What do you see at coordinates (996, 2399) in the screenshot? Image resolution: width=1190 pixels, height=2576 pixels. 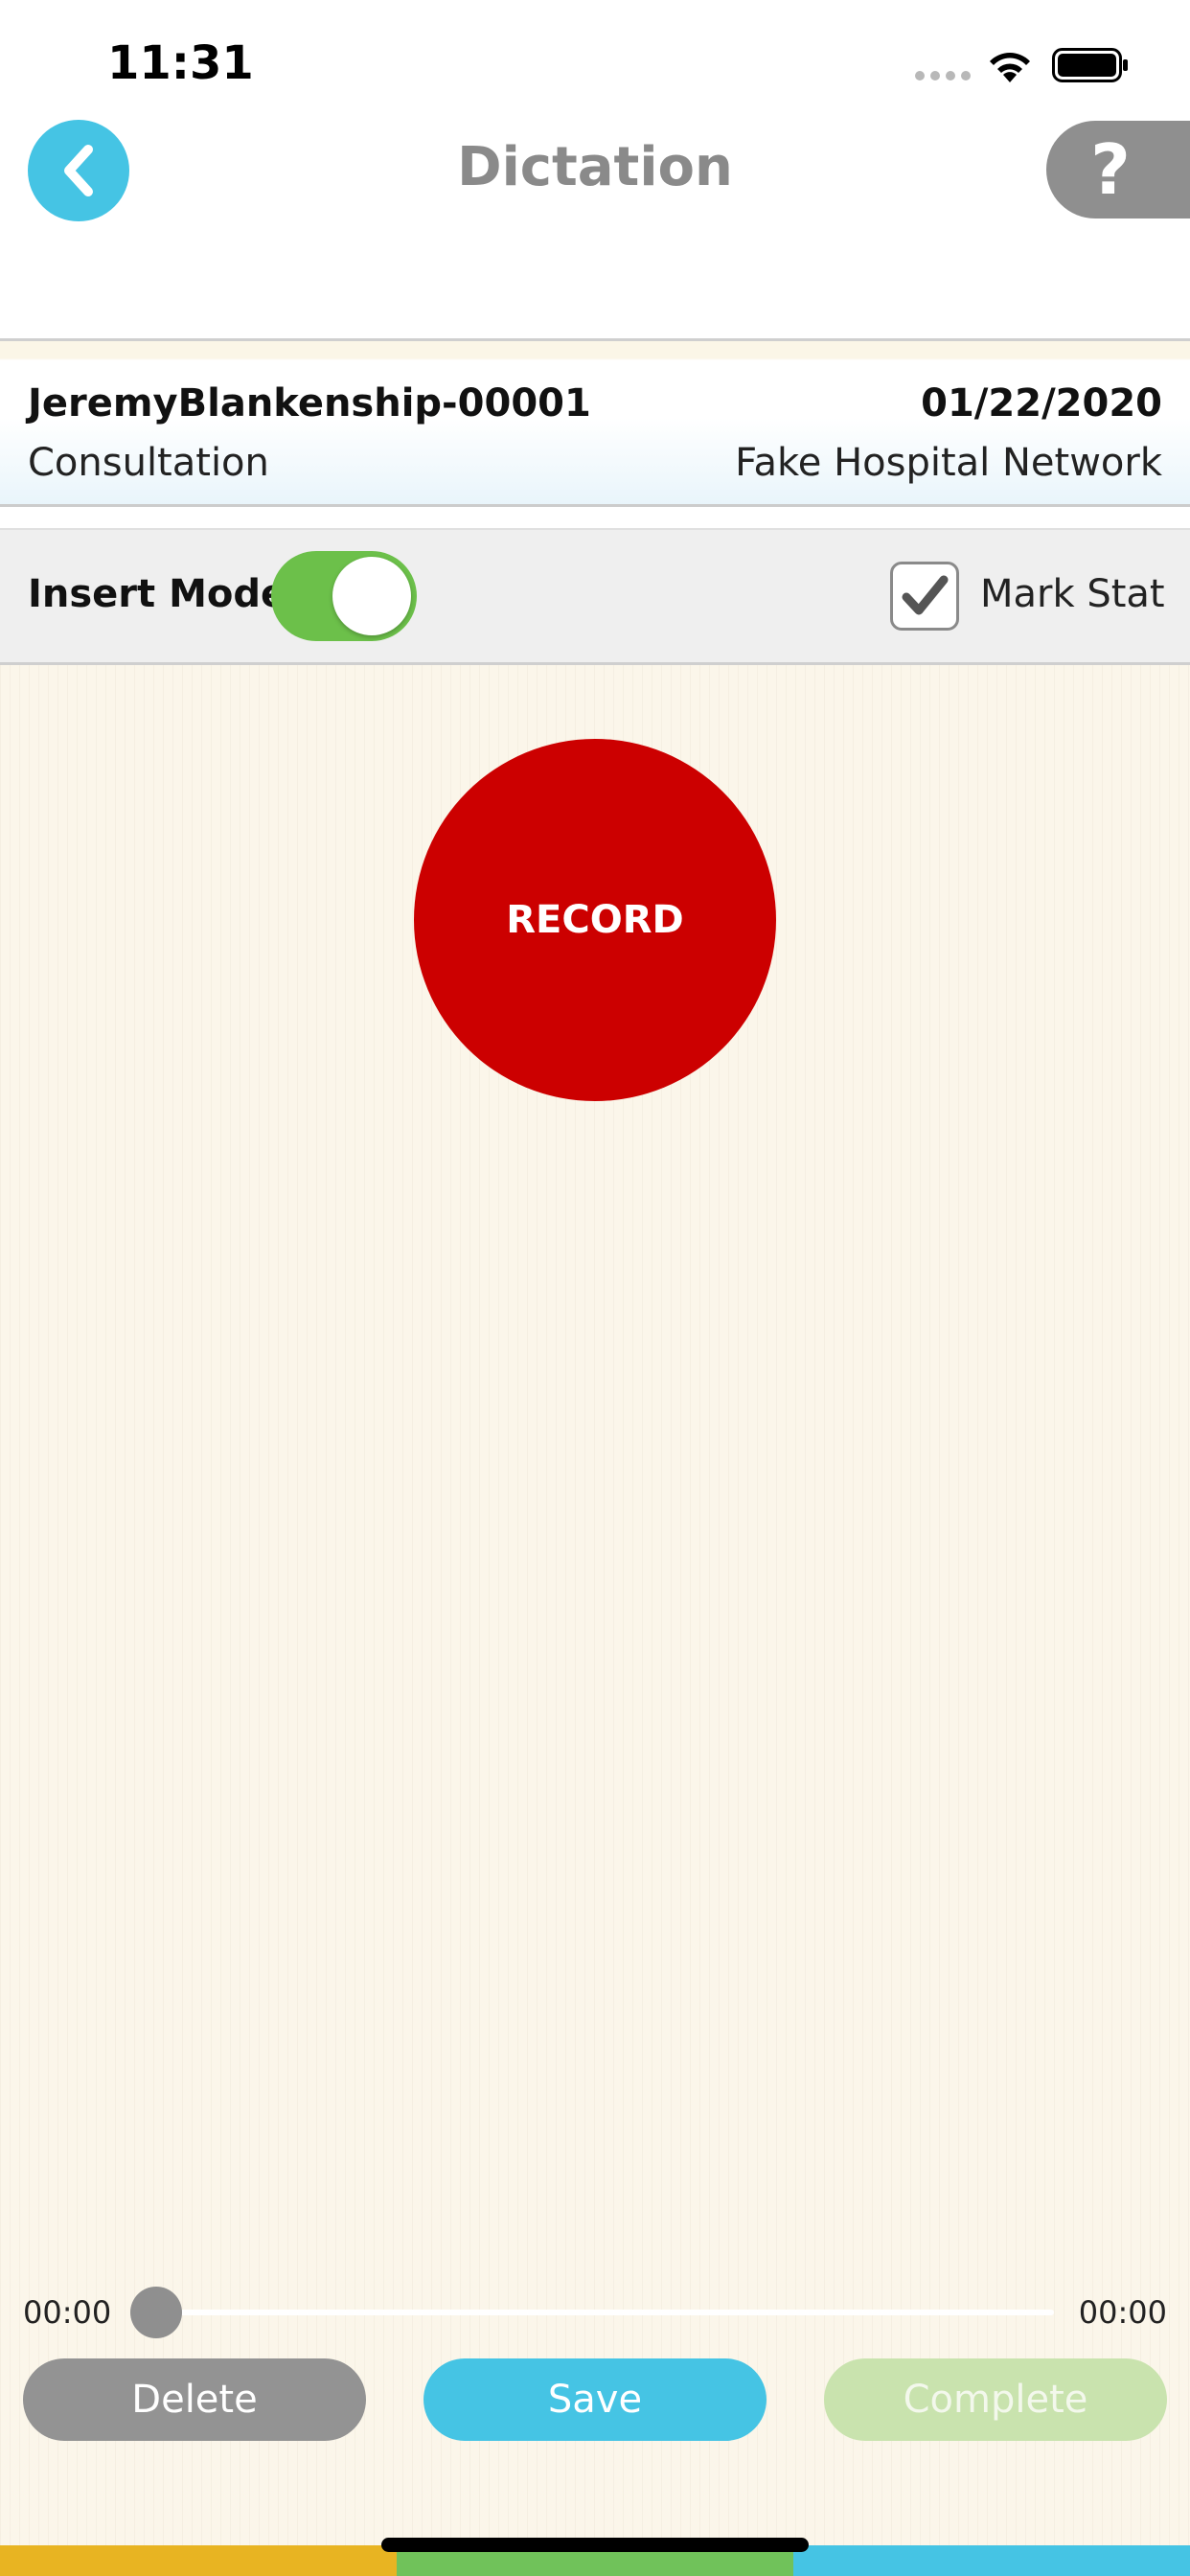 I see `complete-button: Complete` at bounding box center [996, 2399].